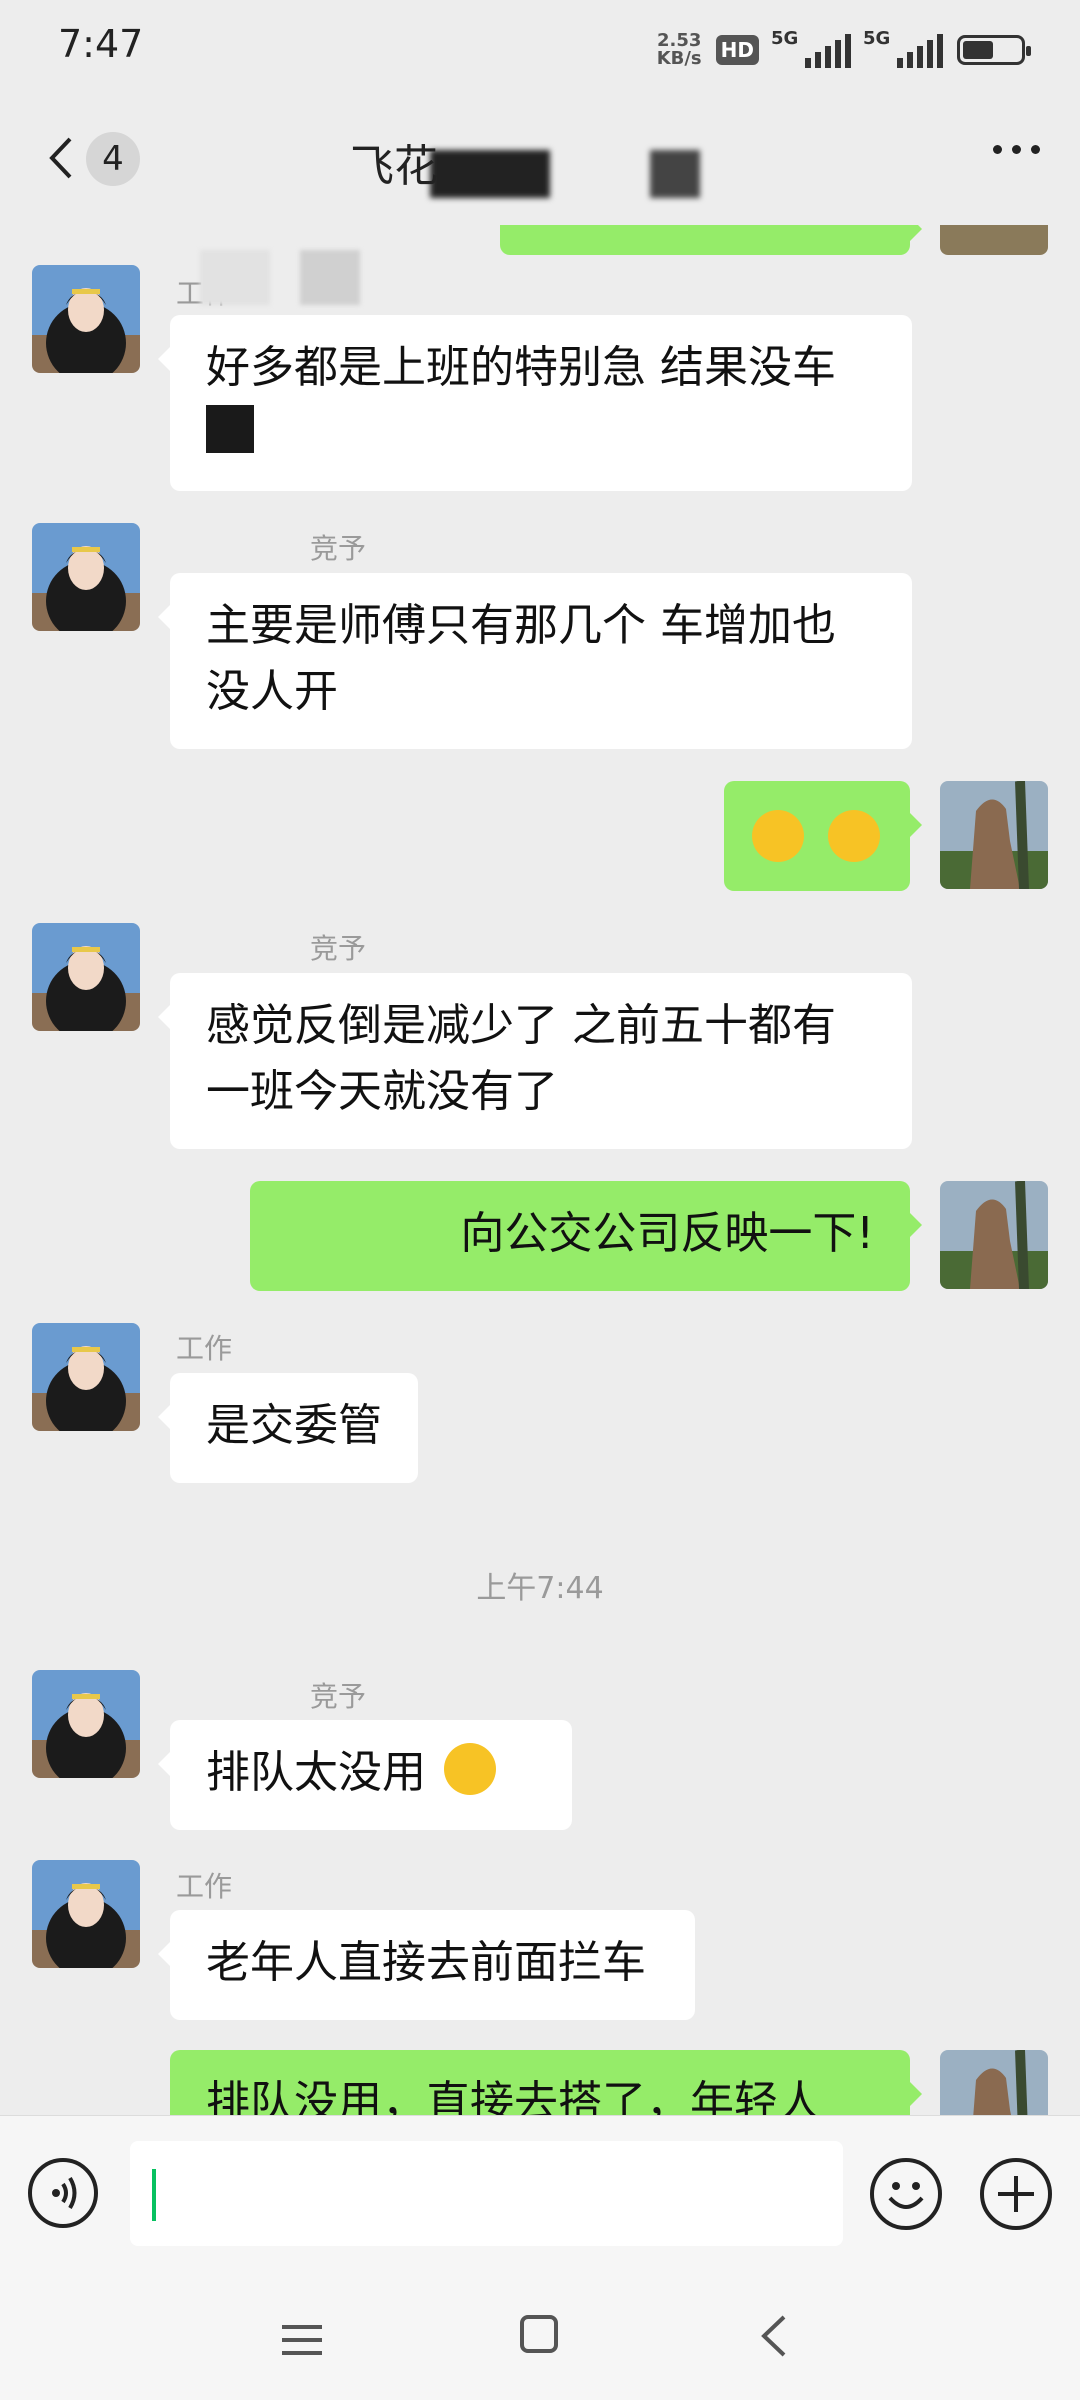 This screenshot has height=2400, width=1080. Describe the element at coordinates (540, 47) in the screenshot. I see `status-bar: 7:47 2.53 KB/s HD 5G 5G` at that location.